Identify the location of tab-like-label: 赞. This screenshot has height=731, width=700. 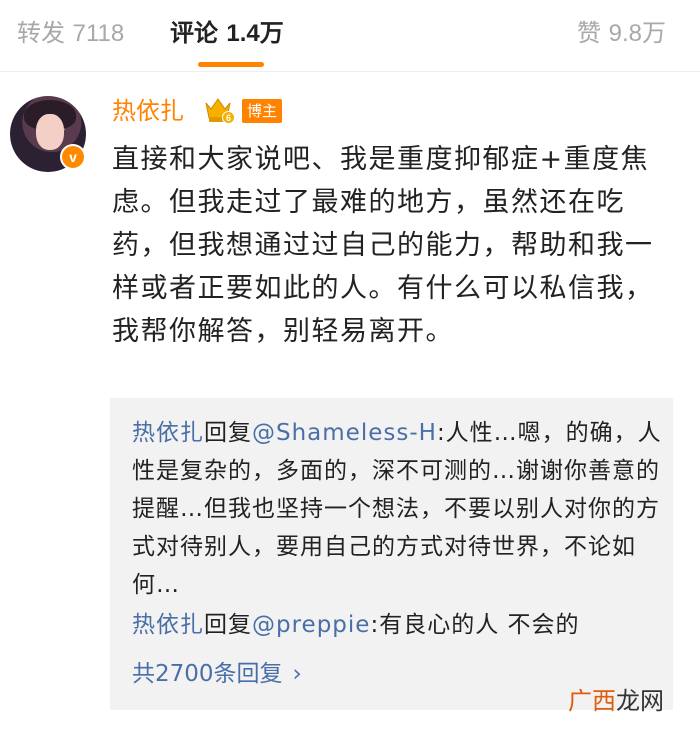
(588, 33).